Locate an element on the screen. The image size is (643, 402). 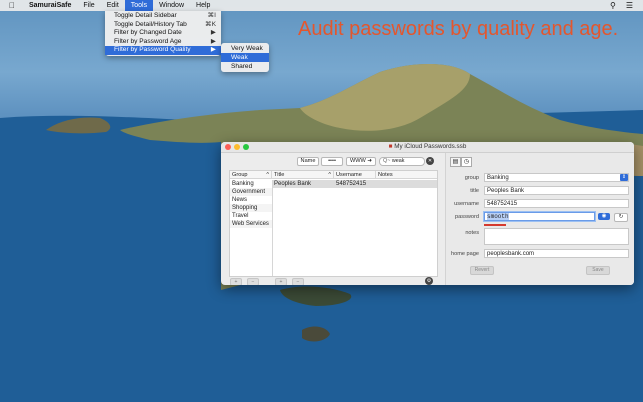
search-icon: ⚲ is located at coordinates (613, 5).